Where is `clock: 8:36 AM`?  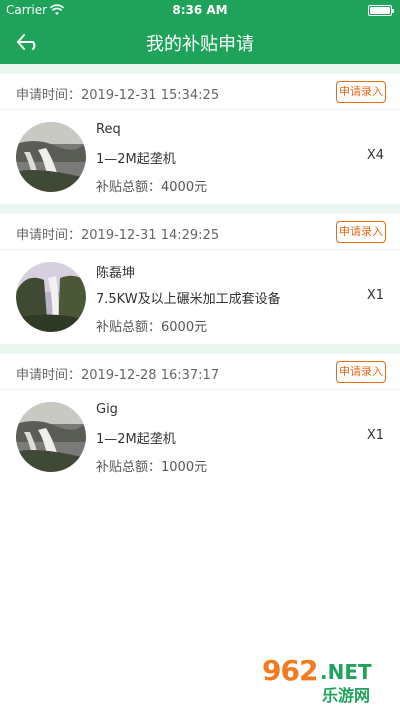
clock: 8:36 AM is located at coordinates (200, 10).